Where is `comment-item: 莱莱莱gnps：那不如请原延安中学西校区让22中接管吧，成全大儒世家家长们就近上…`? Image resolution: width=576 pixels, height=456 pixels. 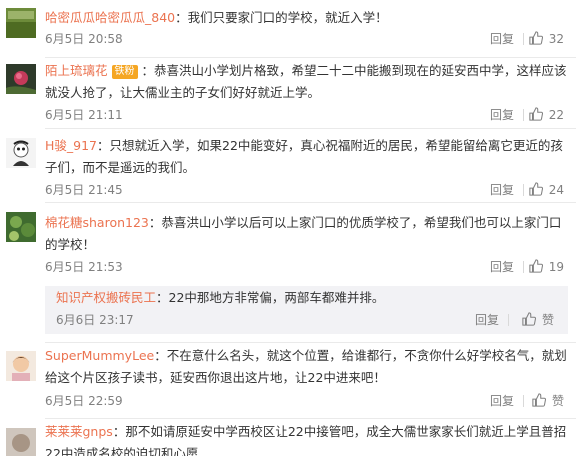
comment-item: 莱莱莱gnps：那不如请原延安中学西校区让22中接管吧，成全大儒世家家长们就近上… is located at coordinates (288, 437).